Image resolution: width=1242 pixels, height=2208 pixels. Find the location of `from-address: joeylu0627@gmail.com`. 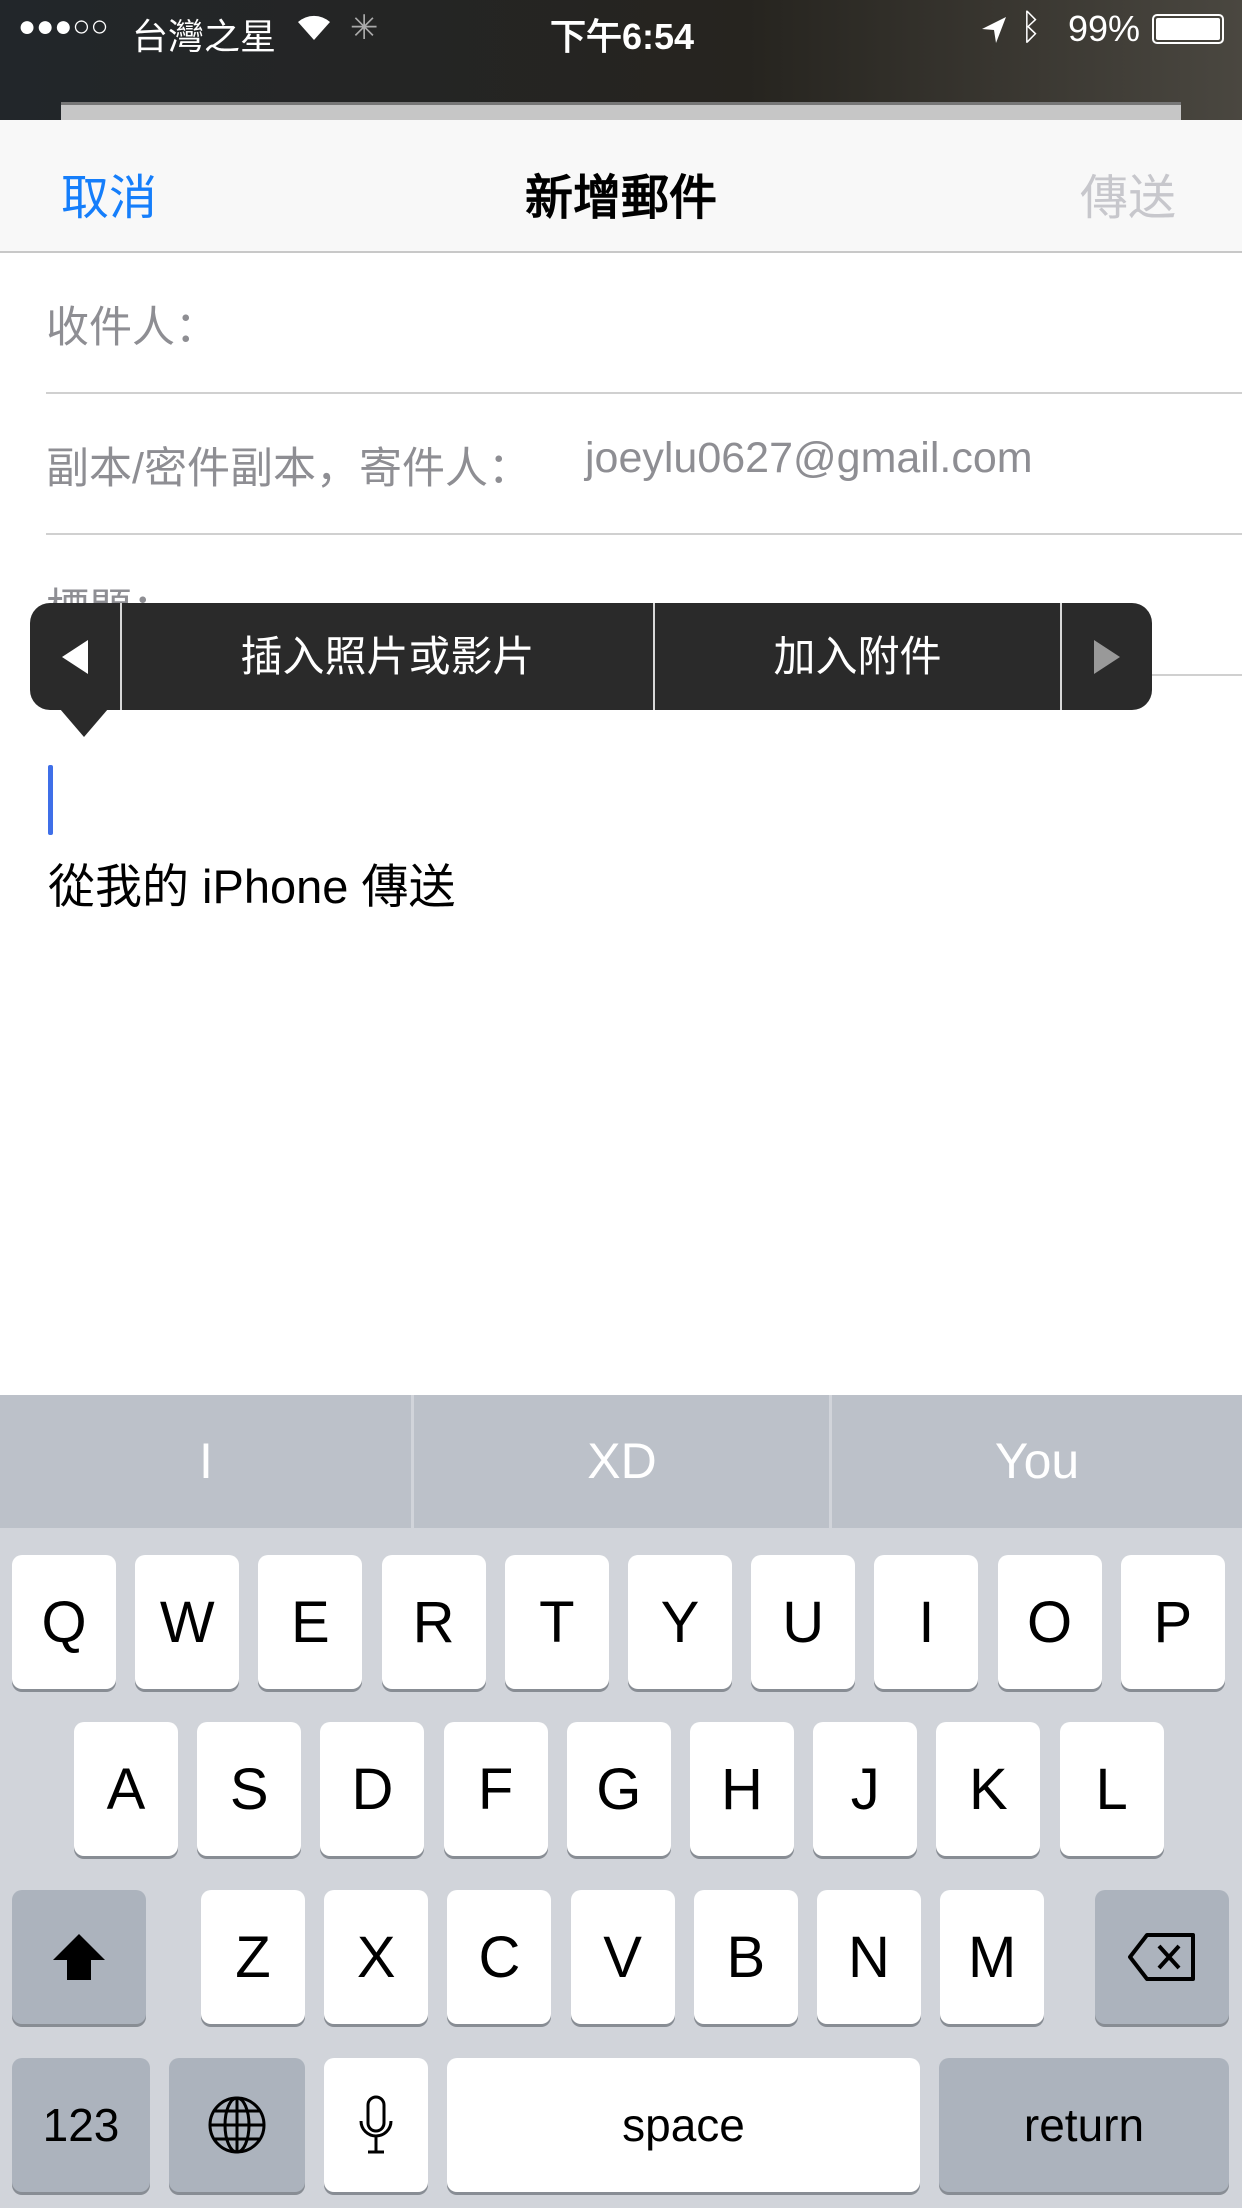

from-address: joeylu0627@gmail.com is located at coordinates (809, 458).